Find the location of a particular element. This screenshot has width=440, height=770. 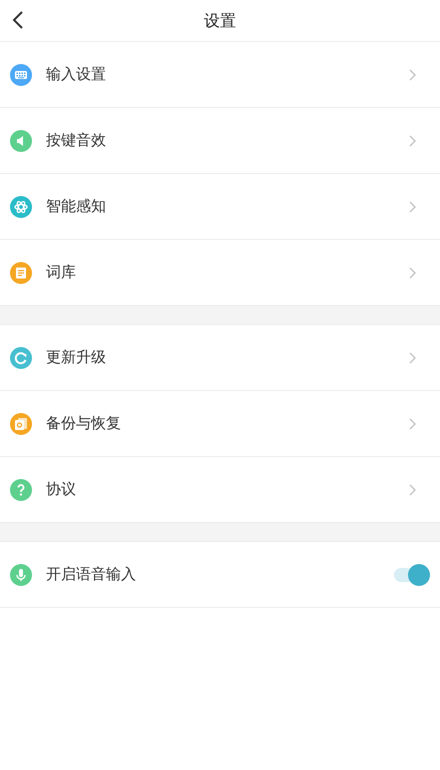

settings-row: 按键音效 is located at coordinates (220, 141).